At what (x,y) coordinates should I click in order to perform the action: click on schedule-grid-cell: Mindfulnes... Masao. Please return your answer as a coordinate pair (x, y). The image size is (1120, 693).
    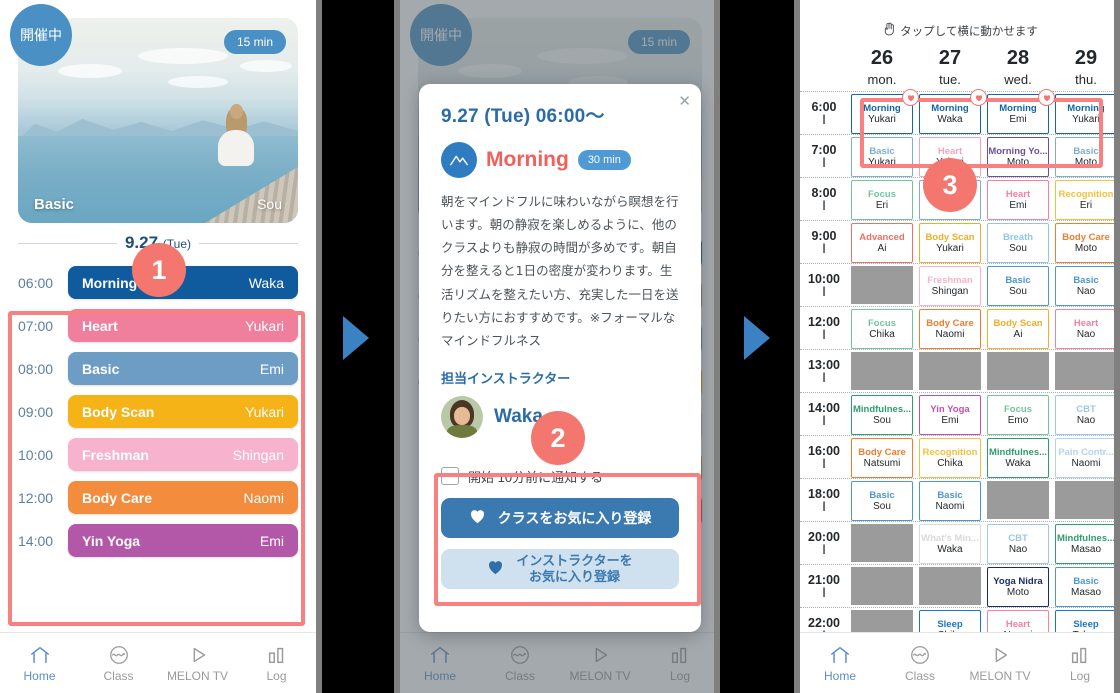
    Looking at the image, I should click on (1086, 543).